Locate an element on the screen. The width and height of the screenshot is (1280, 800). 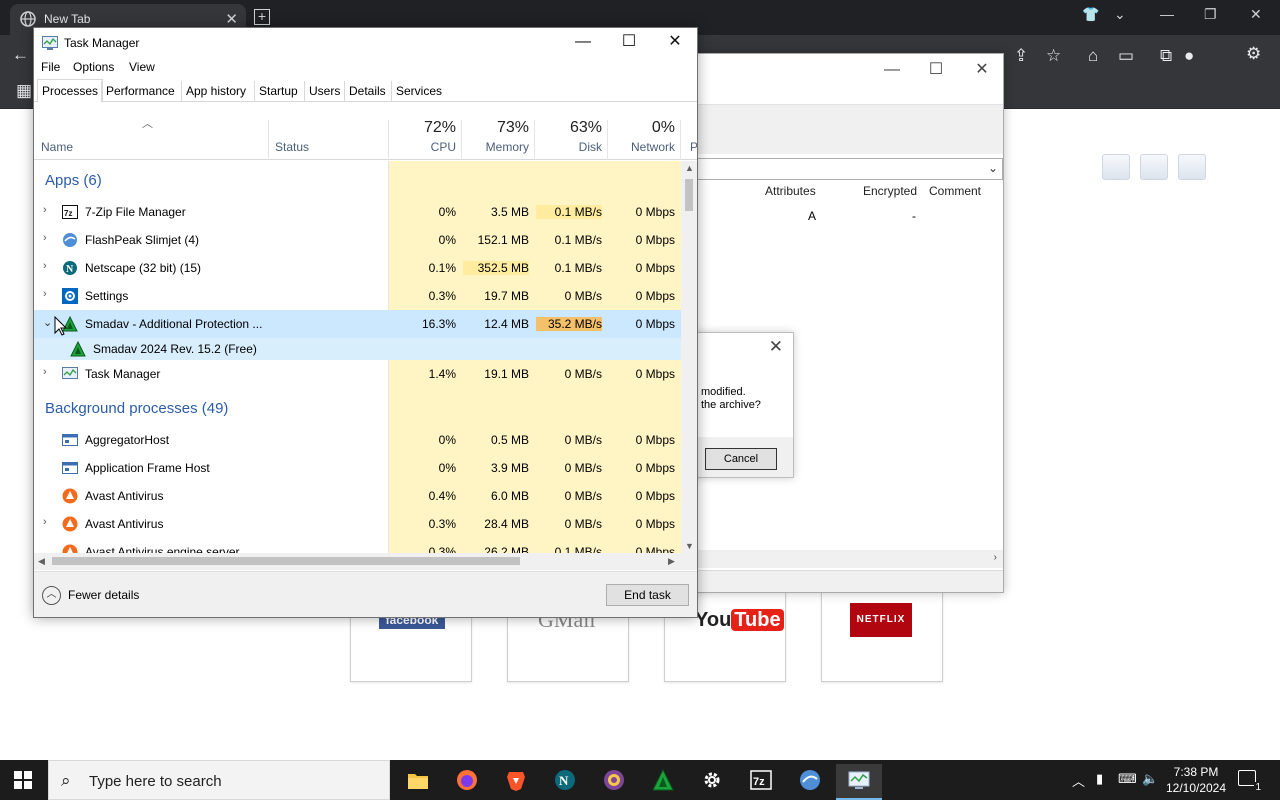
horizontal-scrollbar: ◀ ▶ is located at coordinates (365, 561).